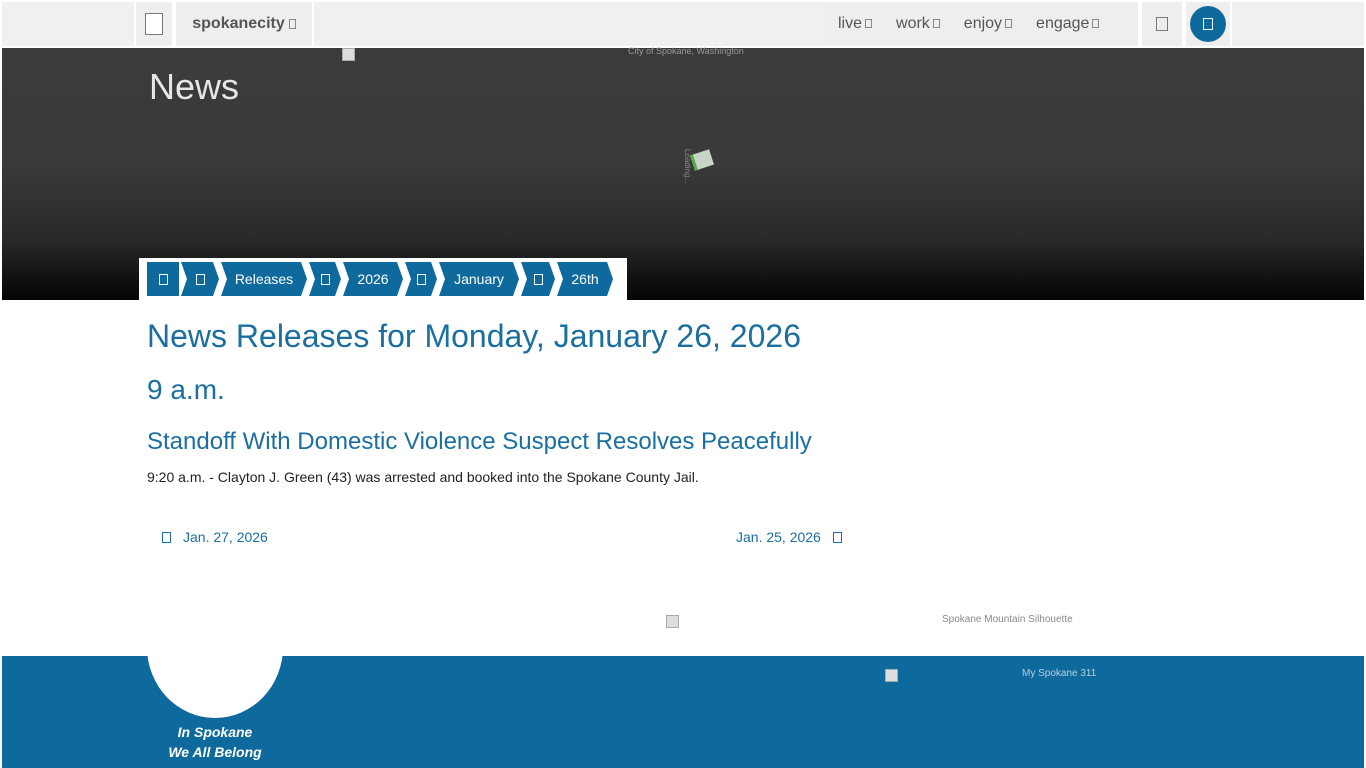 This screenshot has width=1366, height=768. Describe the element at coordinates (194, 86) in the screenshot. I see `page-title: News` at that location.